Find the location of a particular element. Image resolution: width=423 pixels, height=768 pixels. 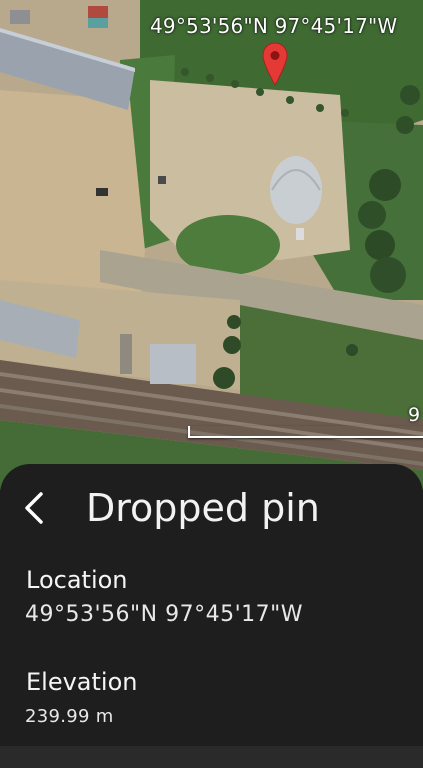

elevation-label: Elevation is located at coordinates (82, 682).